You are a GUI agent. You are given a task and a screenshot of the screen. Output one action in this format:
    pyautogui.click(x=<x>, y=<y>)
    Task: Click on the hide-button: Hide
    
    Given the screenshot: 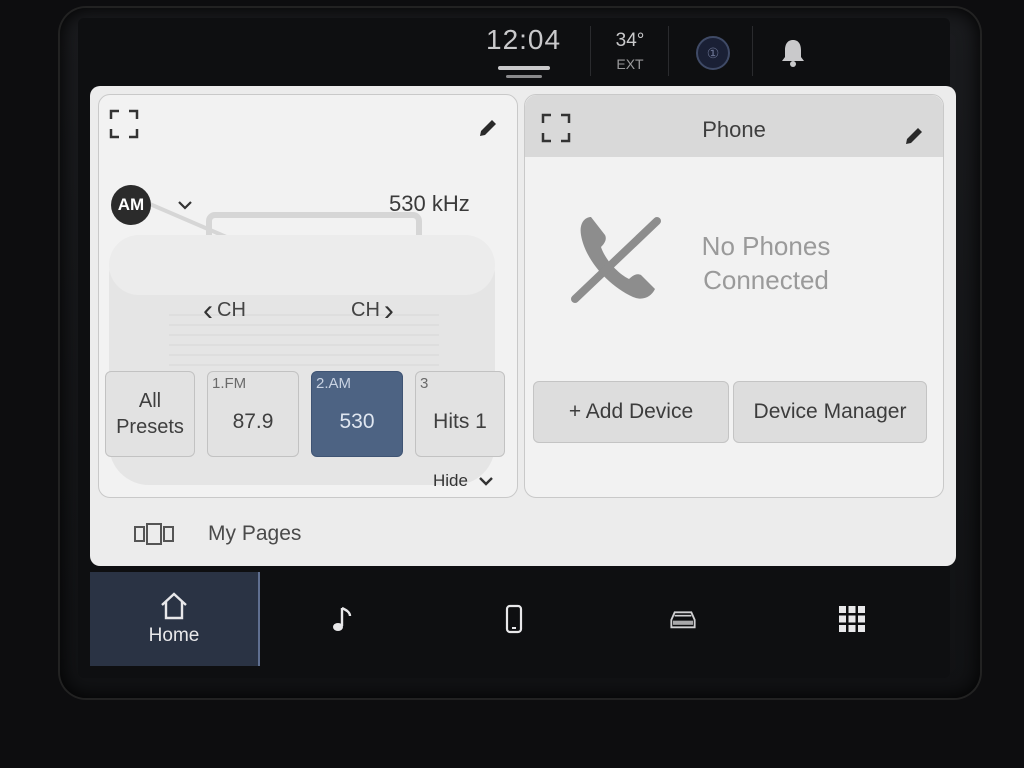 What is the action you would take?
    pyautogui.click(x=463, y=481)
    